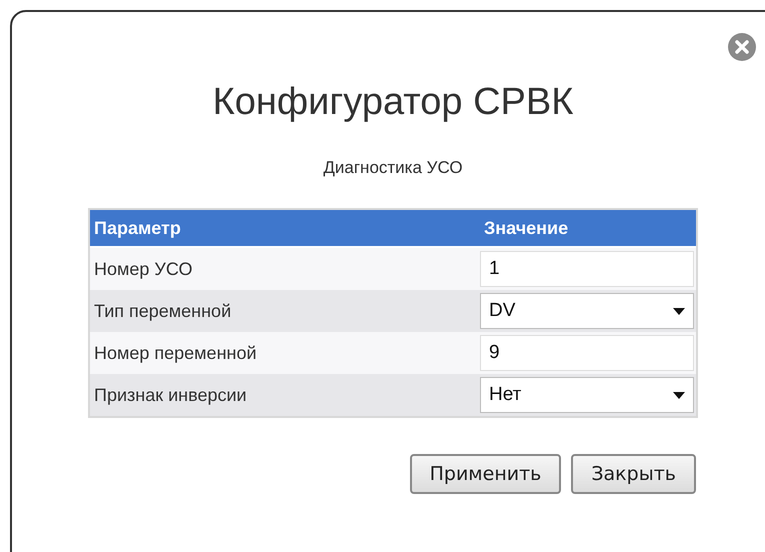 This screenshot has height=552, width=765. What do you see at coordinates (137, 228) in the screenshot?
I see `column-header: Параметр` at bounding box center [137, 228].